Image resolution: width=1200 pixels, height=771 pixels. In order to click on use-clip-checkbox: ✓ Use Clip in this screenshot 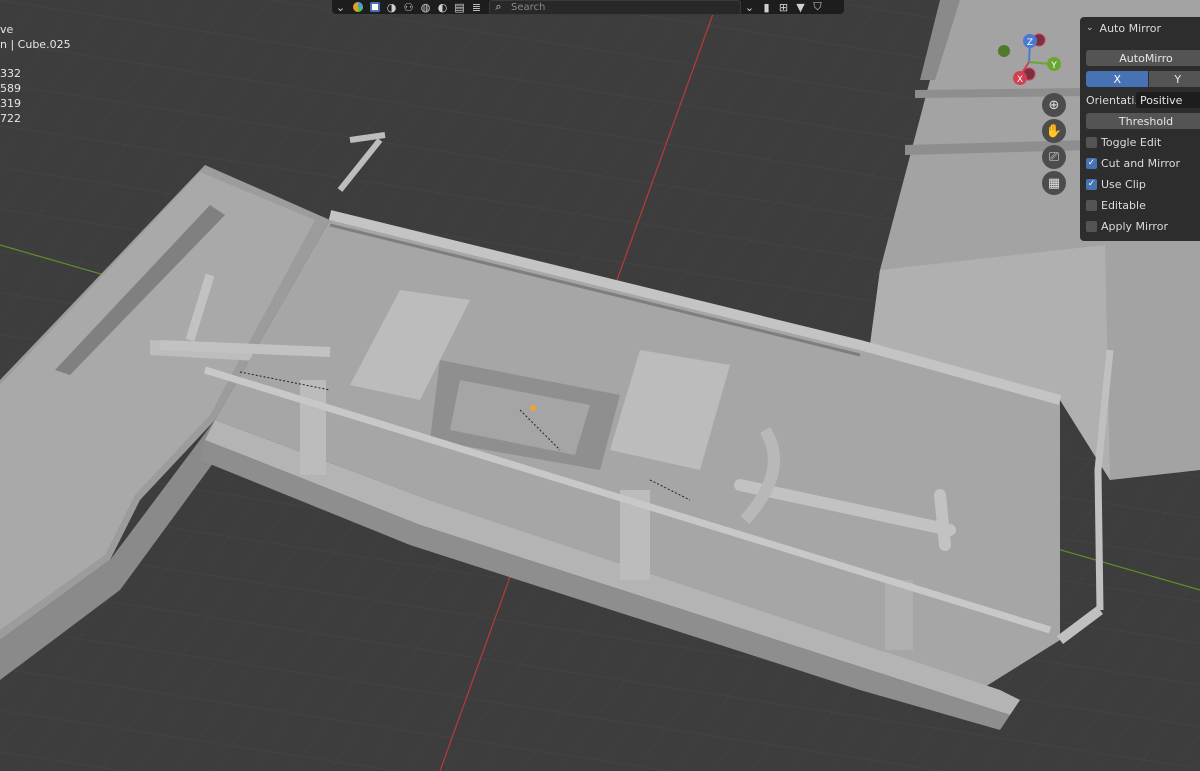, I will do `click(1116, 184)`.